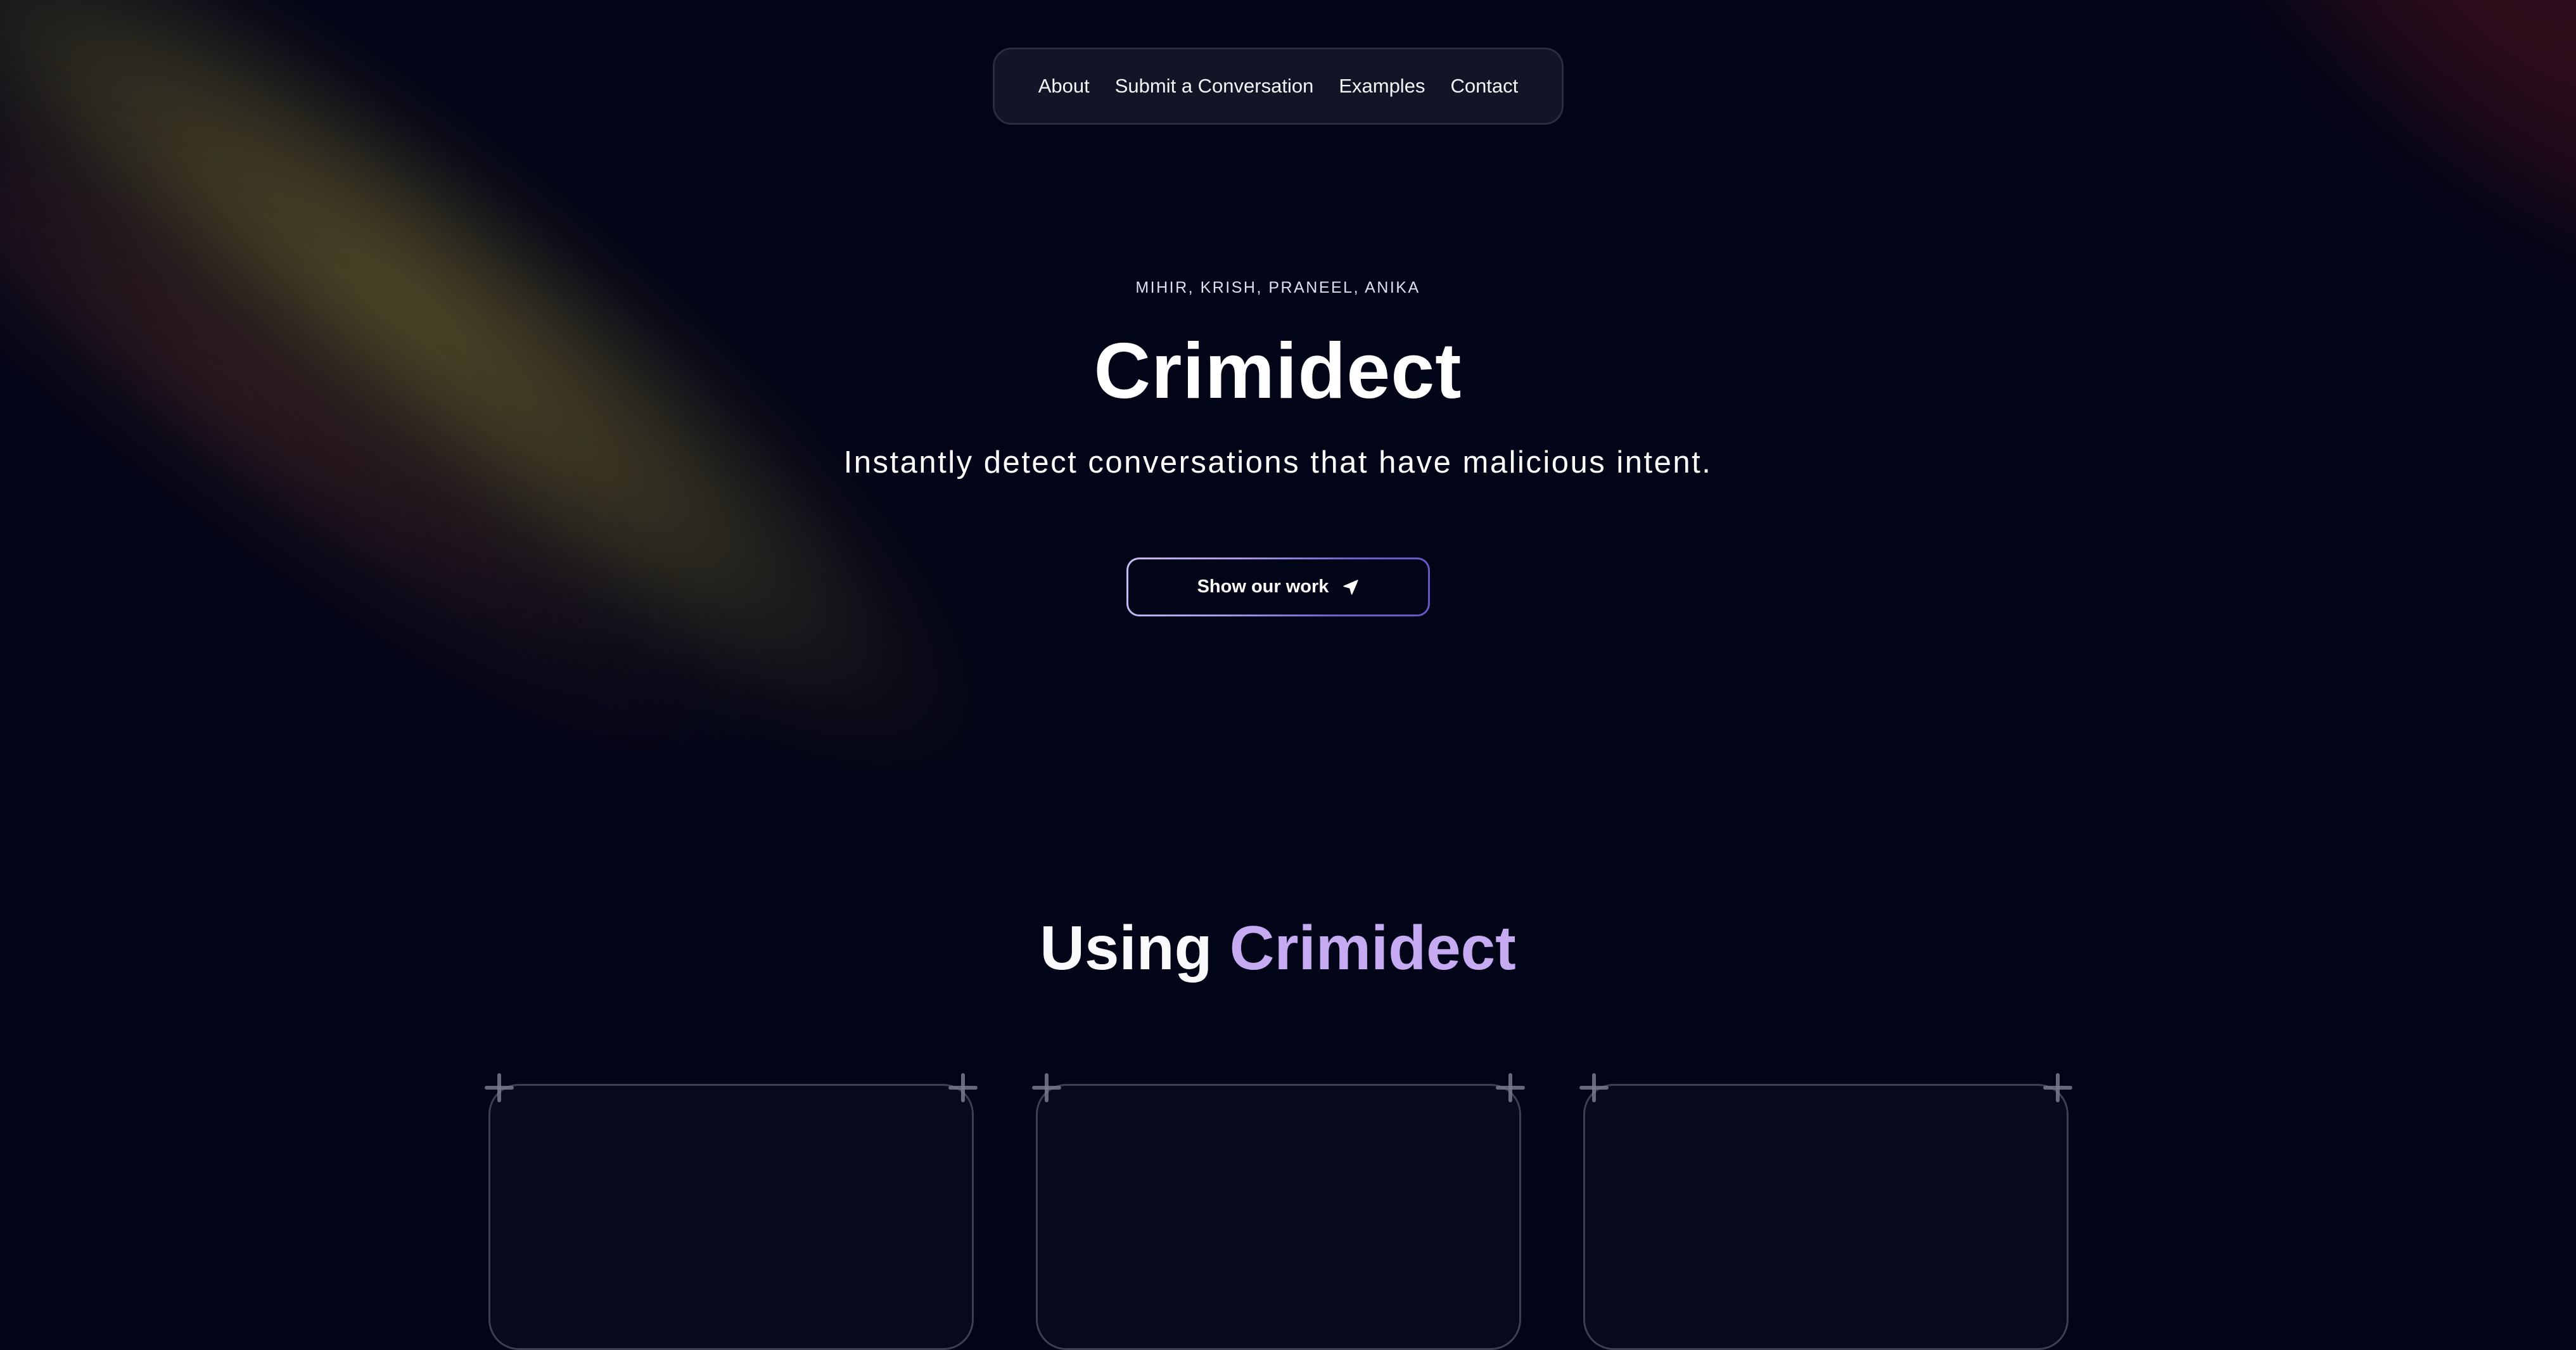 The height and width of the screenshot is (1350, 2576). What do you see at coordinates (1382, 86) in the screenshot?
I see `nav-link-examples: Examples` at bounding box center [1382, 86].